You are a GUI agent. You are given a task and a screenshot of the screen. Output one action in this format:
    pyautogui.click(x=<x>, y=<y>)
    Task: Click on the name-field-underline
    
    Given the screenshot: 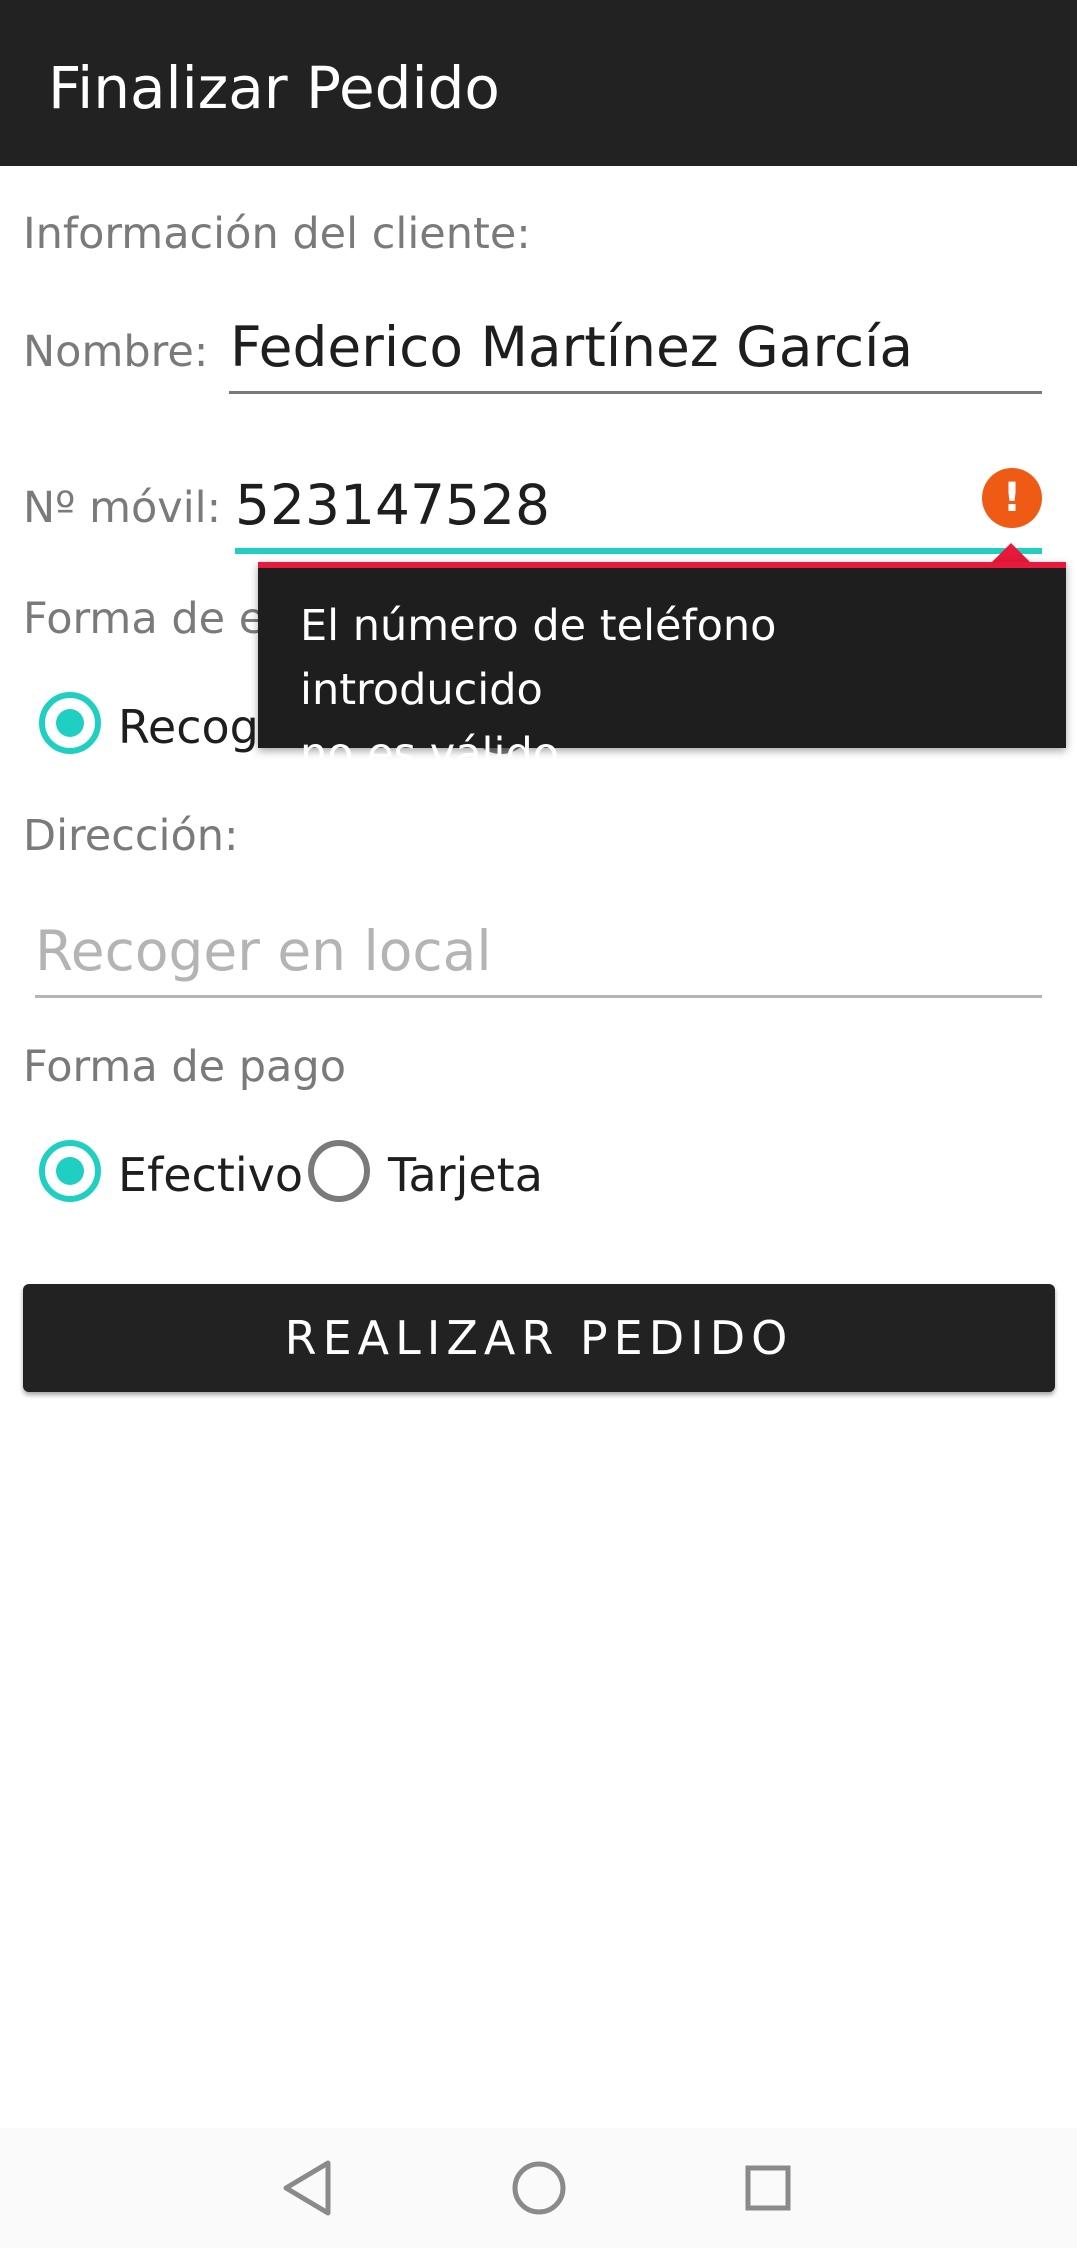 What is the action you would take?
    pyautogui.click(x=635, y=392)
    